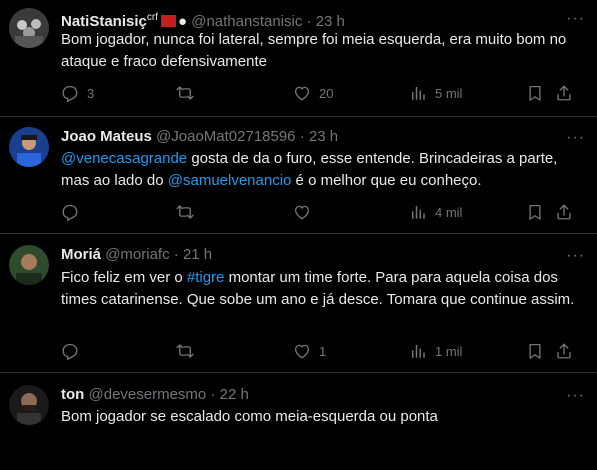 Image resolution: width=597 pixels, height=470 pixels. Describe the element at coordinates (152, 17) in the screenshot. I see `name-suffix: crf` at that location.